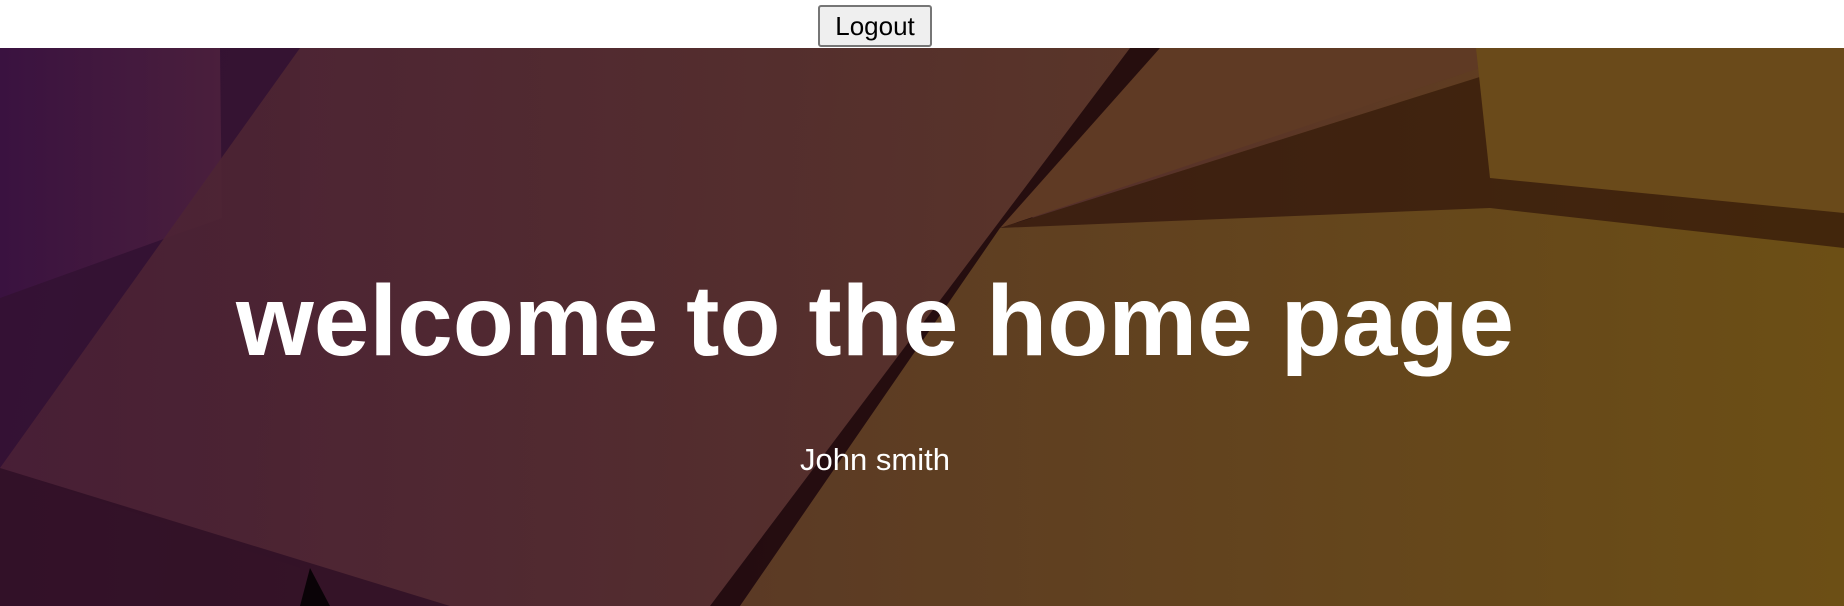  I want to click on page-title: welcome to the home page, so click(875, 321).